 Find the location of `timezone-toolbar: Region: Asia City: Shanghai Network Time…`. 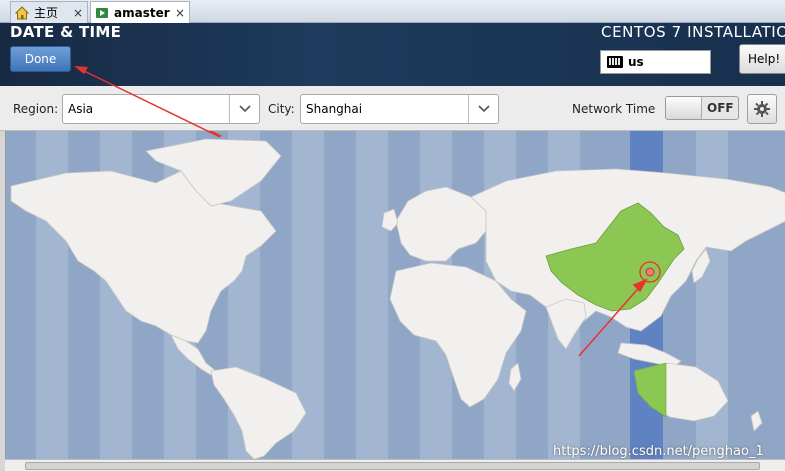

timezone-toolbar: Region: Asia City: Shanghai Network Time… is located at coordinates (392, 108).